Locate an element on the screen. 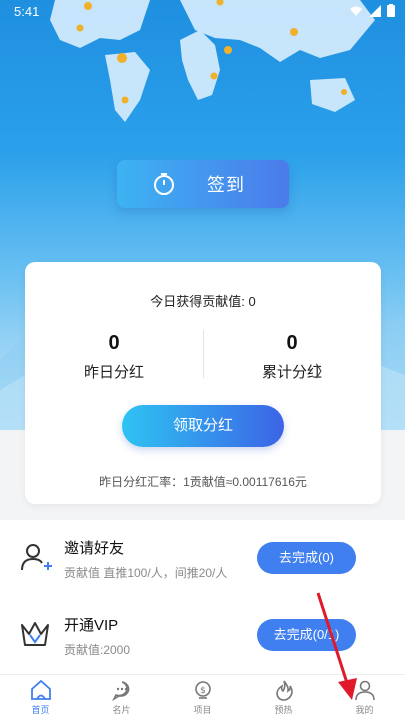 The width and height of the screenshot is (405, 721). nav-home-label: 首页 is located at coordinates (40, 710).